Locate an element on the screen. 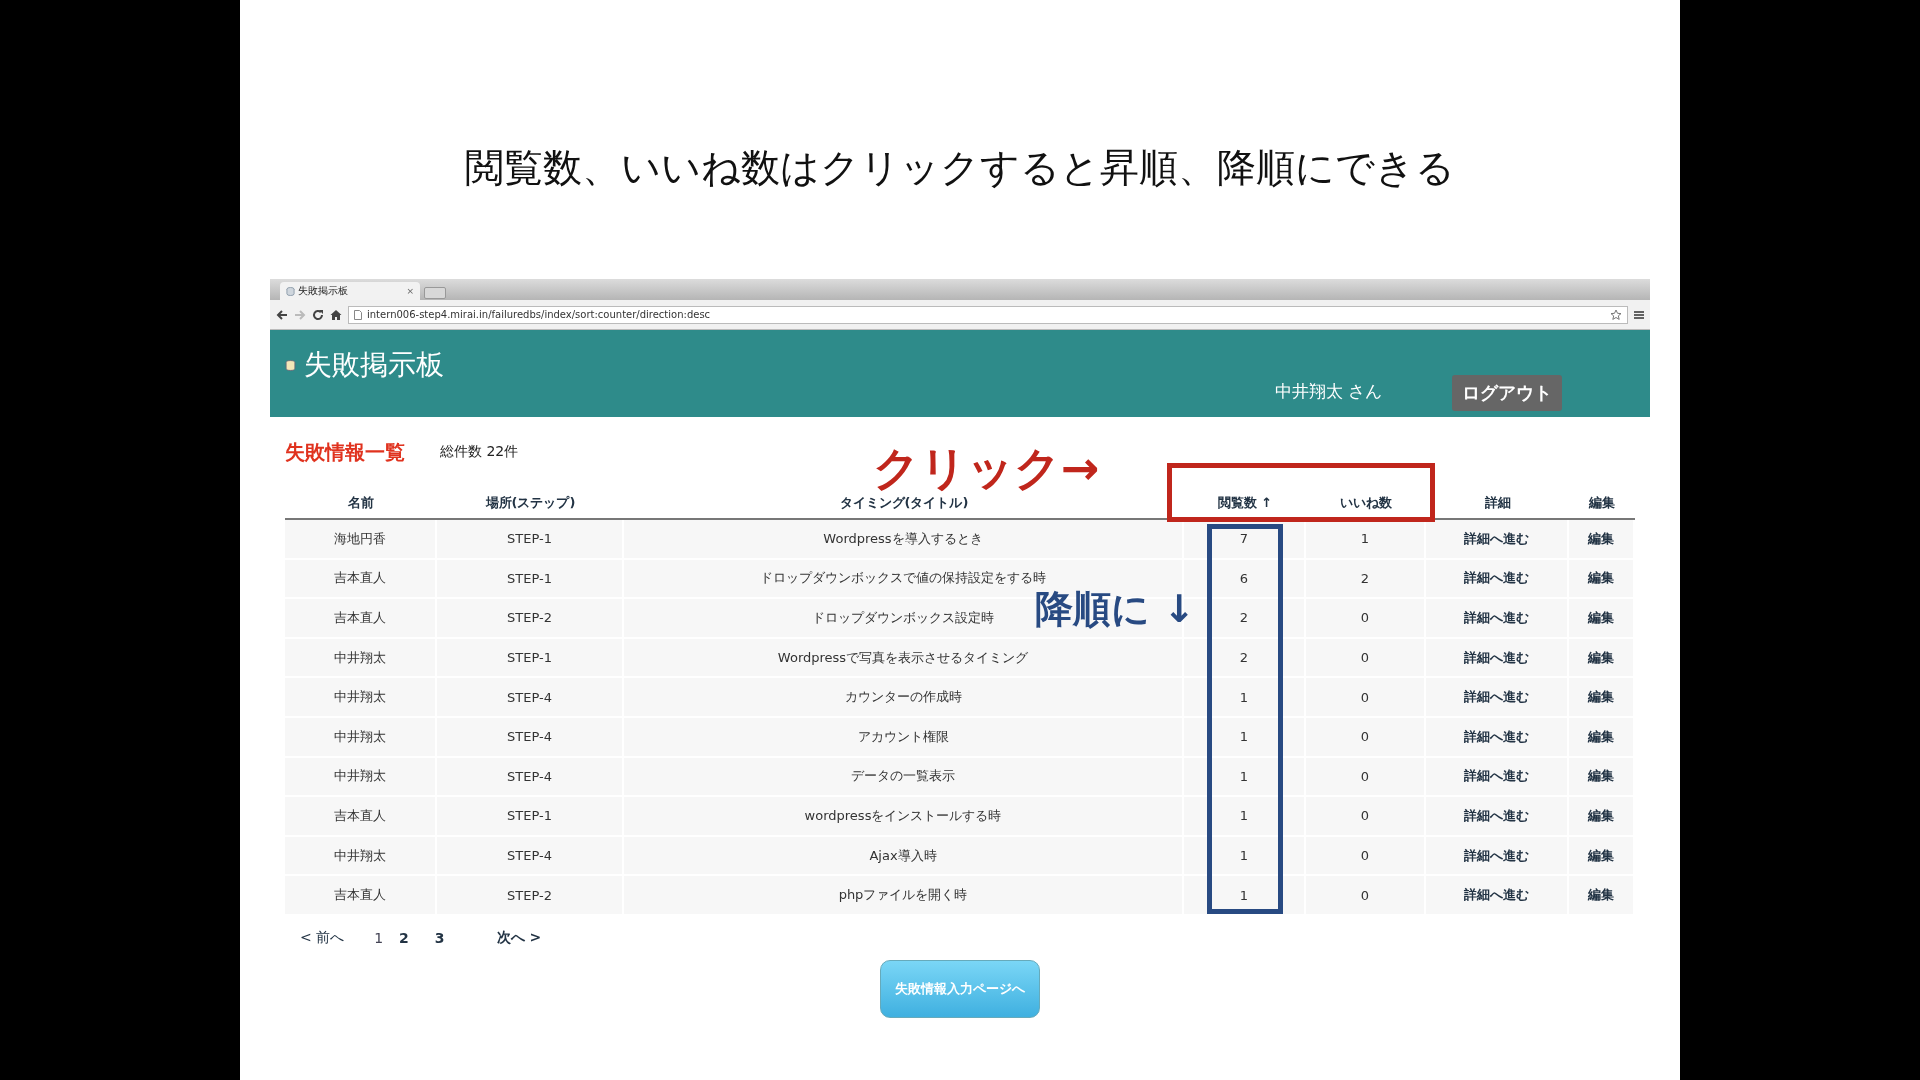 The image size is (1920, 1080). table-cell: Wordpressを導入するとき is located at coordinates (904, 540).